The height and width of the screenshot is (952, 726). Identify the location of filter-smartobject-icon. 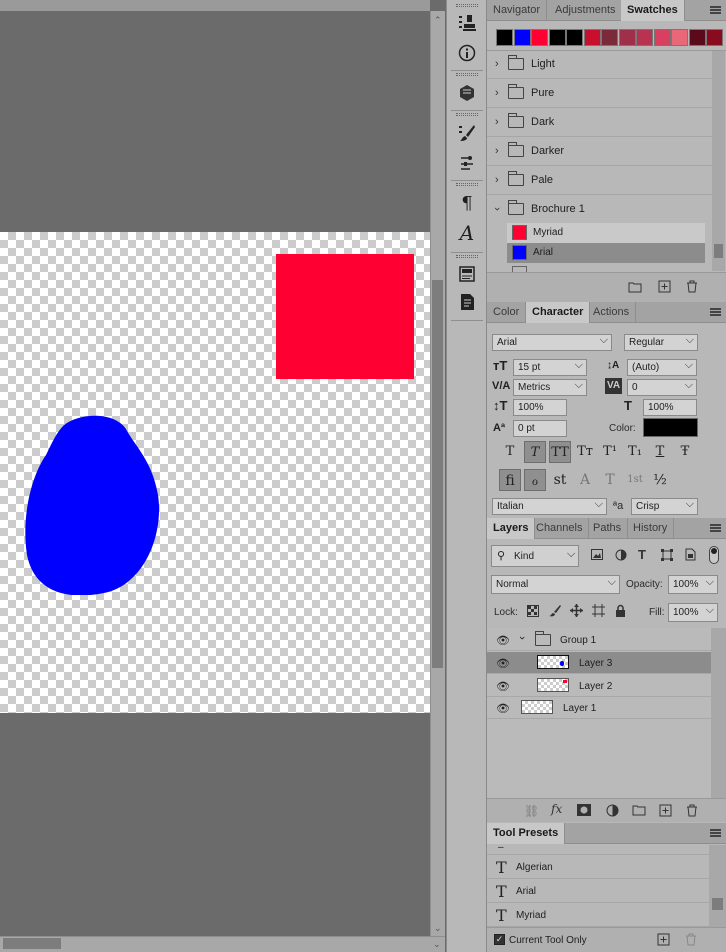
(690, 556).